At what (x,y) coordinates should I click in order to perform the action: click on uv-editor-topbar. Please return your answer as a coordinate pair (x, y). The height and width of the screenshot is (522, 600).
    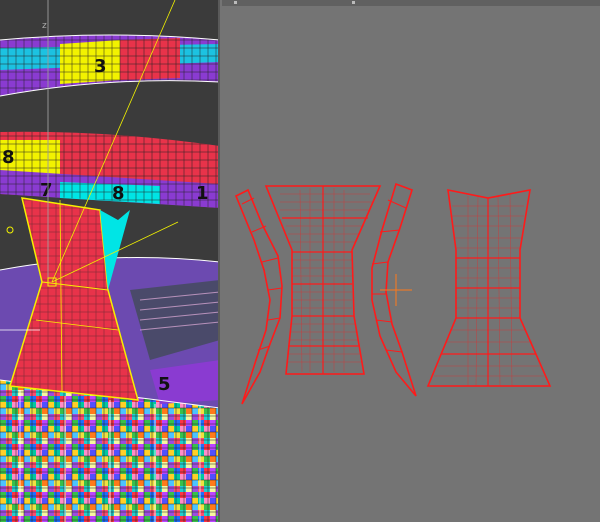
    Looking at the image, I should click on (411, 3).